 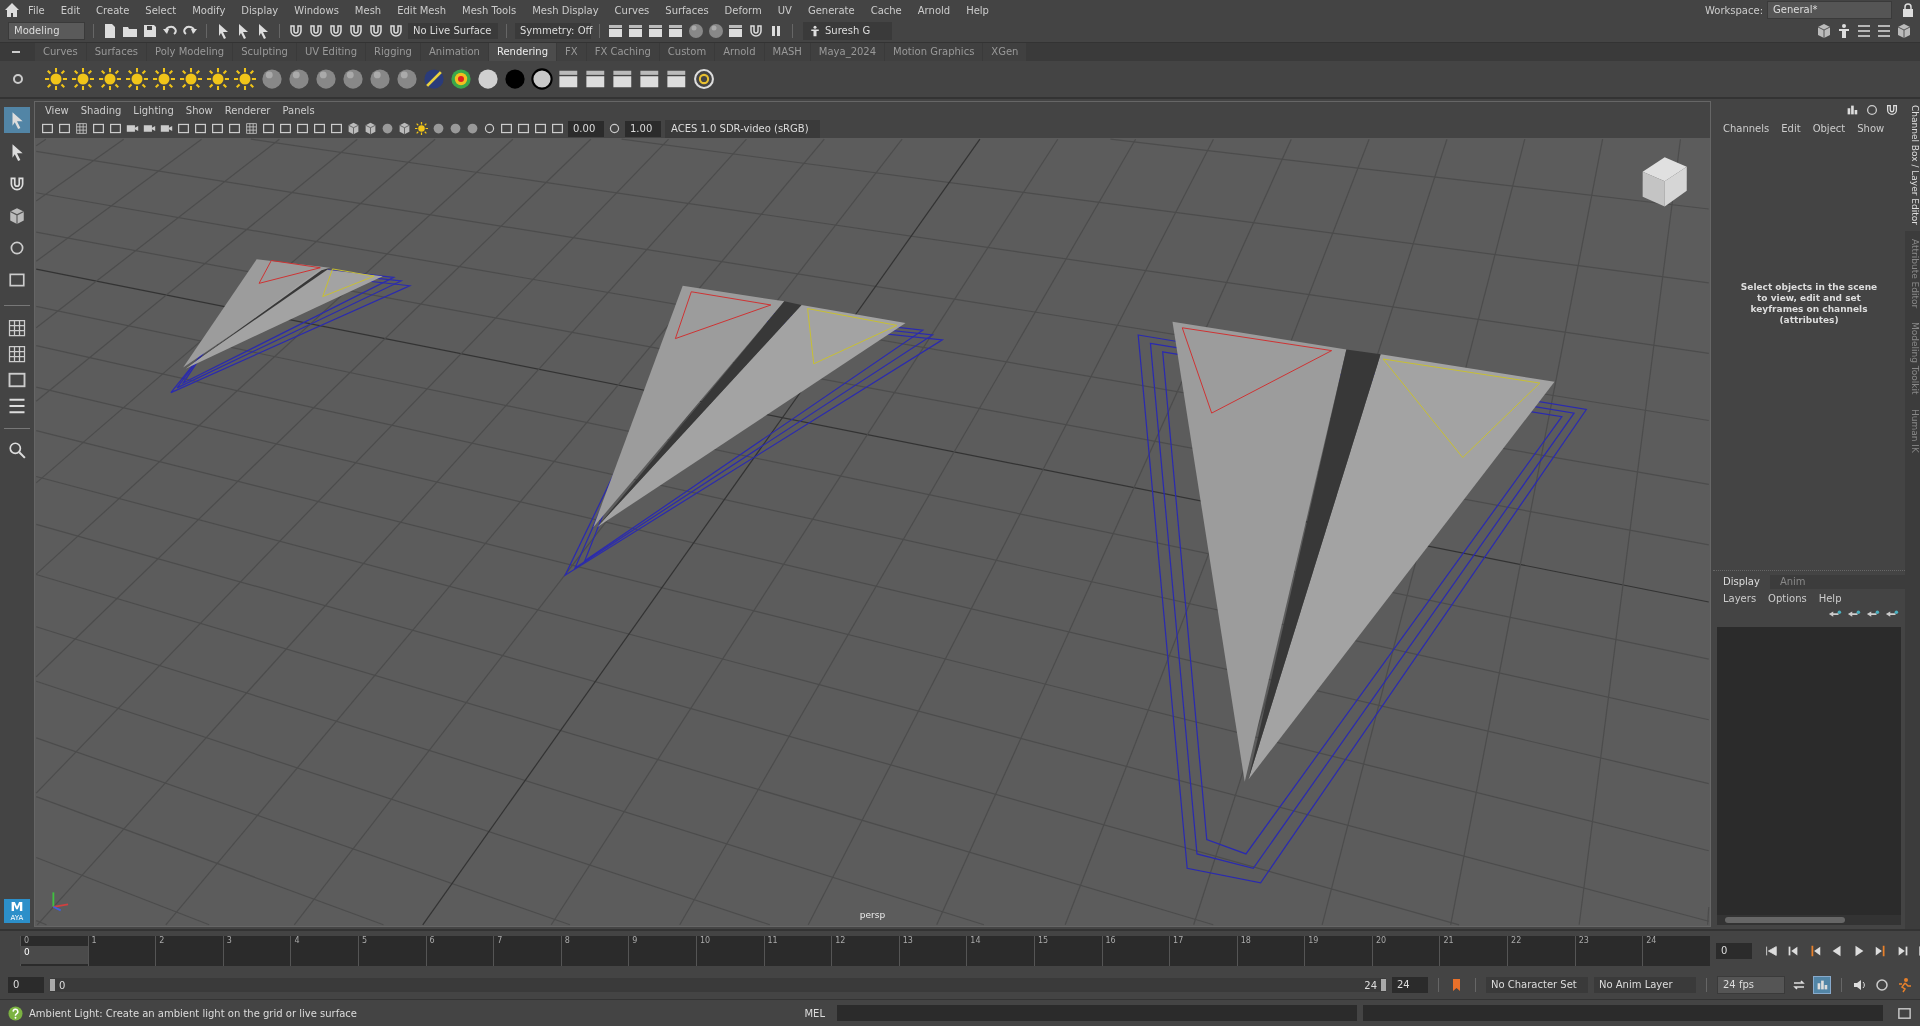 What do you see at coordinates (422, 10) in the screenshot?
I see `menu-item: Edit Mesh` at bounding box center [422, 10].